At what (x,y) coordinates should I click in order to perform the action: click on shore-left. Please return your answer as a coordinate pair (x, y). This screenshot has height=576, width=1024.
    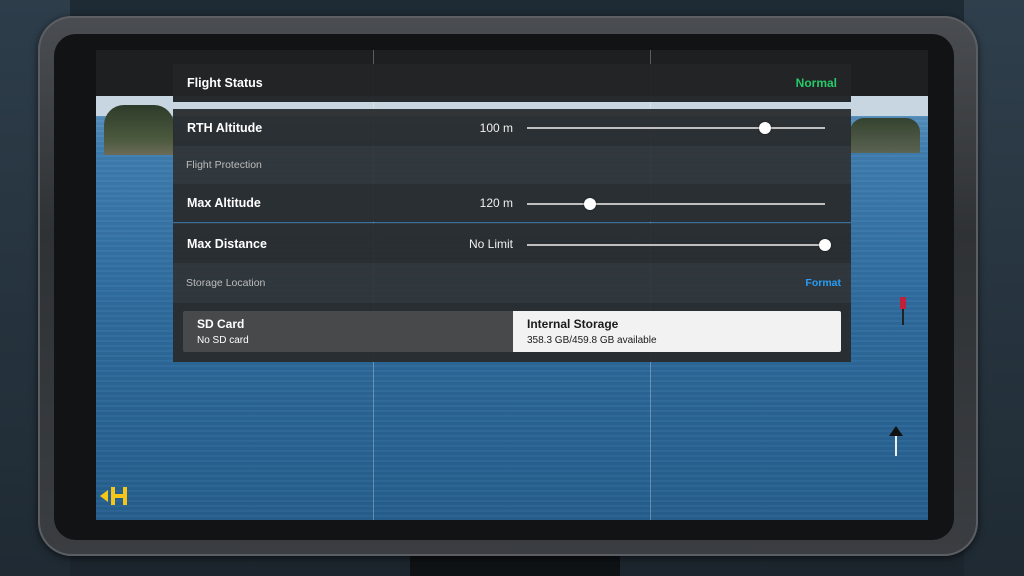
    Looking at the image, I should click on (139, 130).